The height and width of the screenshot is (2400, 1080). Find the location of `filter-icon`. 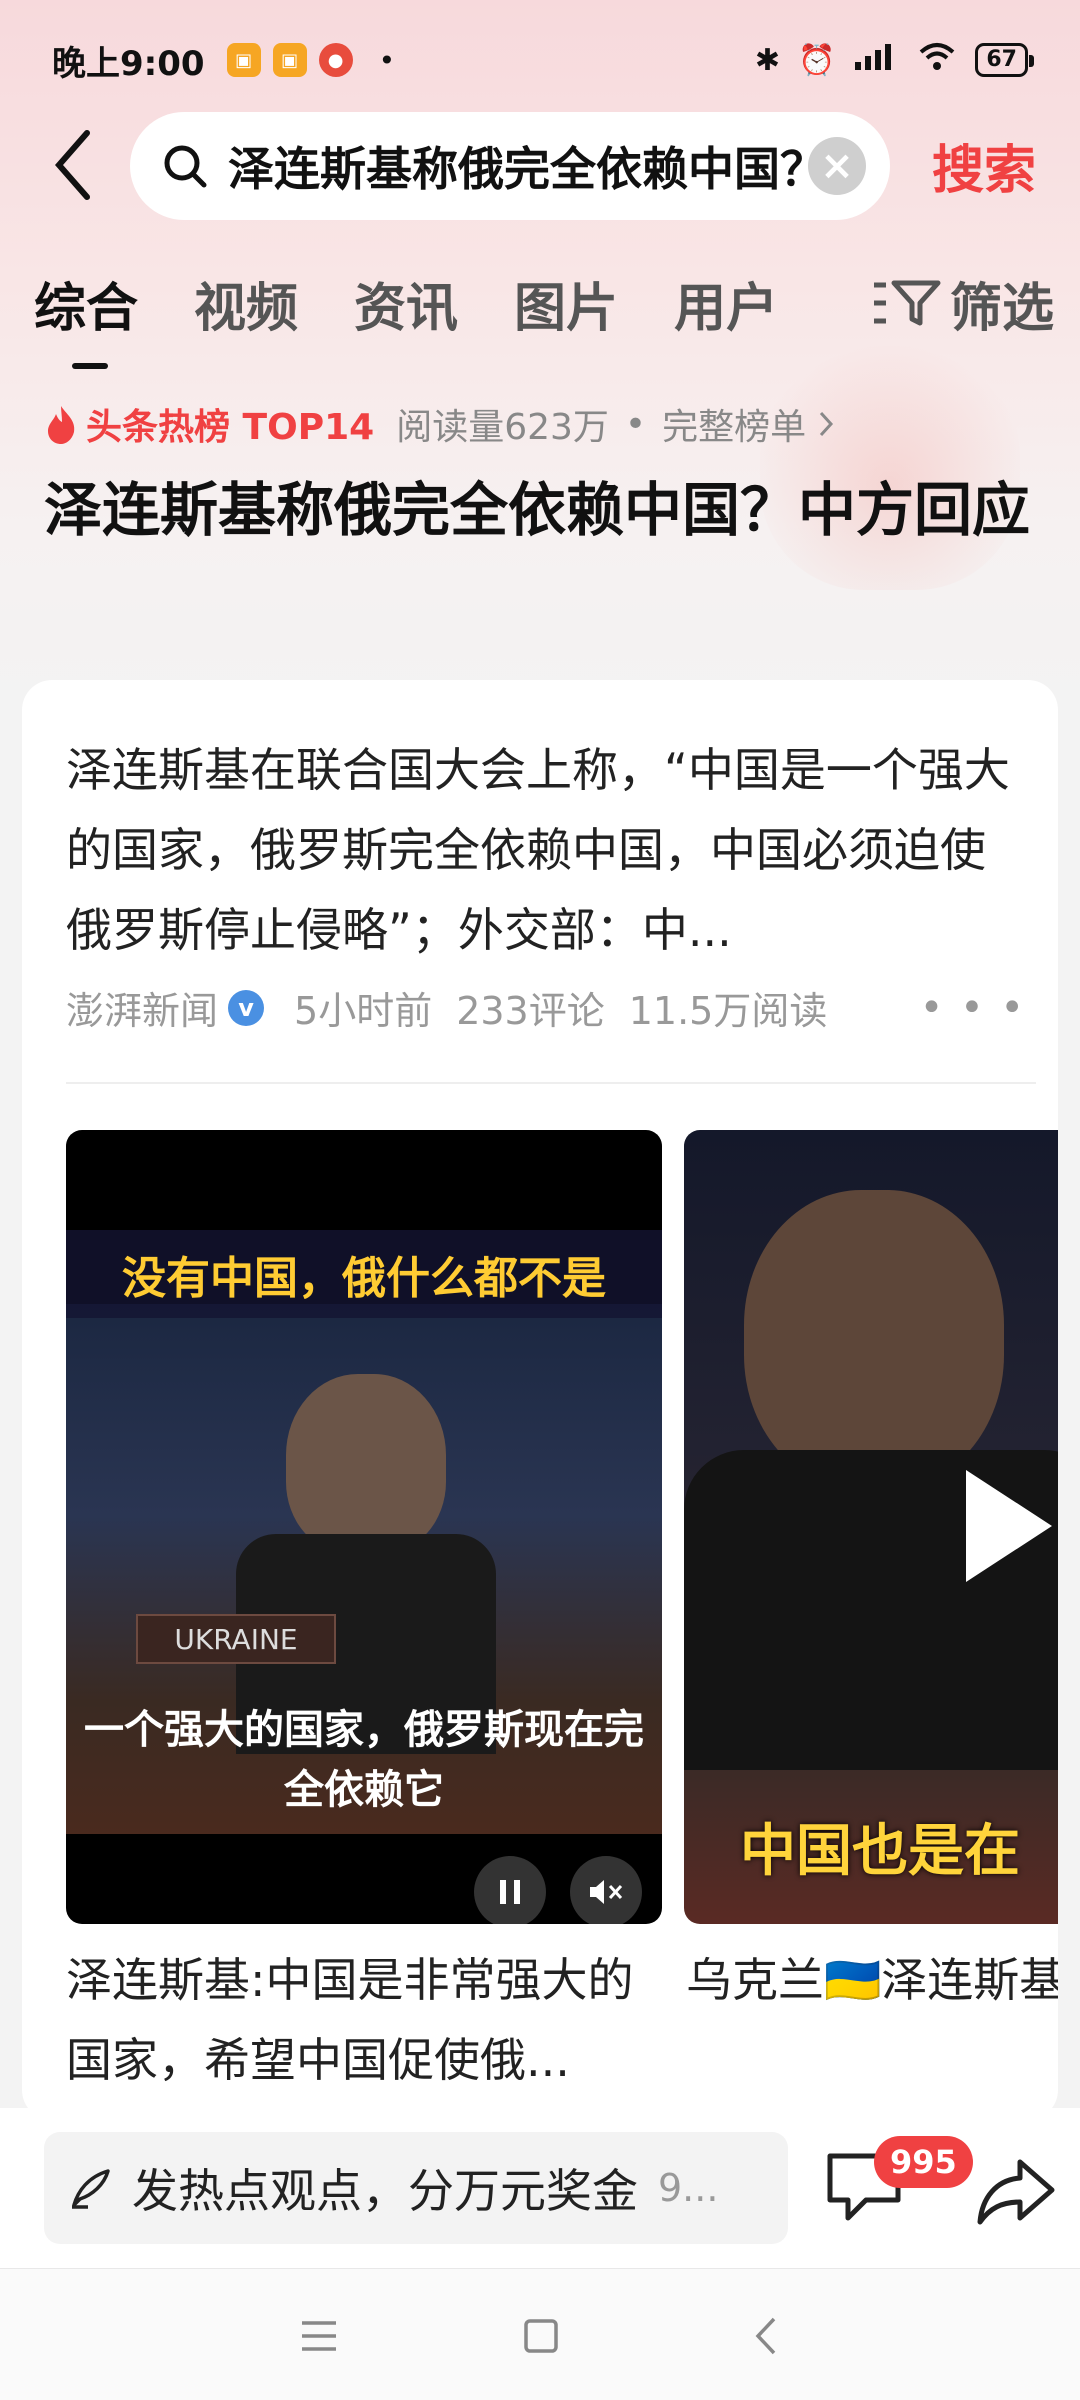

filter-icon is located at coordinates (907, 303).